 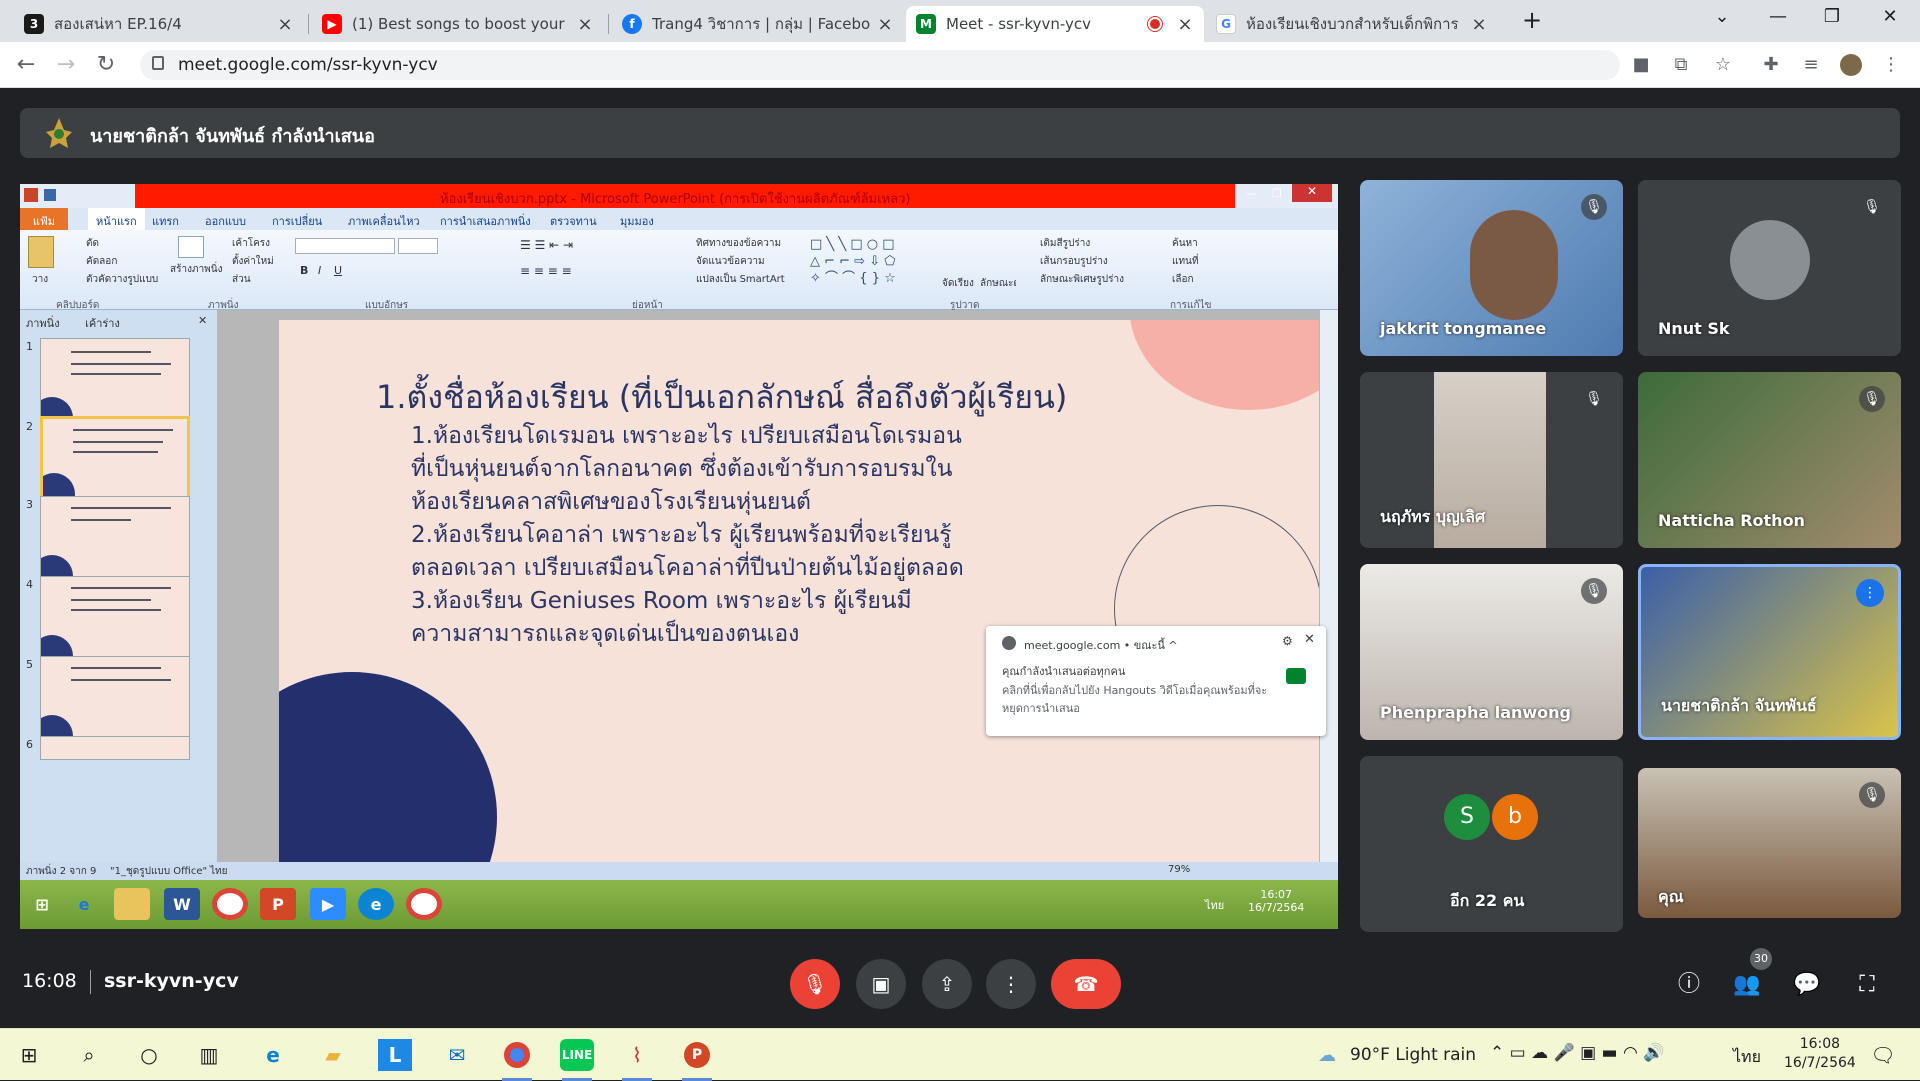 I want to click on present-screen-button: ⇪, so click(x=947, y=984).